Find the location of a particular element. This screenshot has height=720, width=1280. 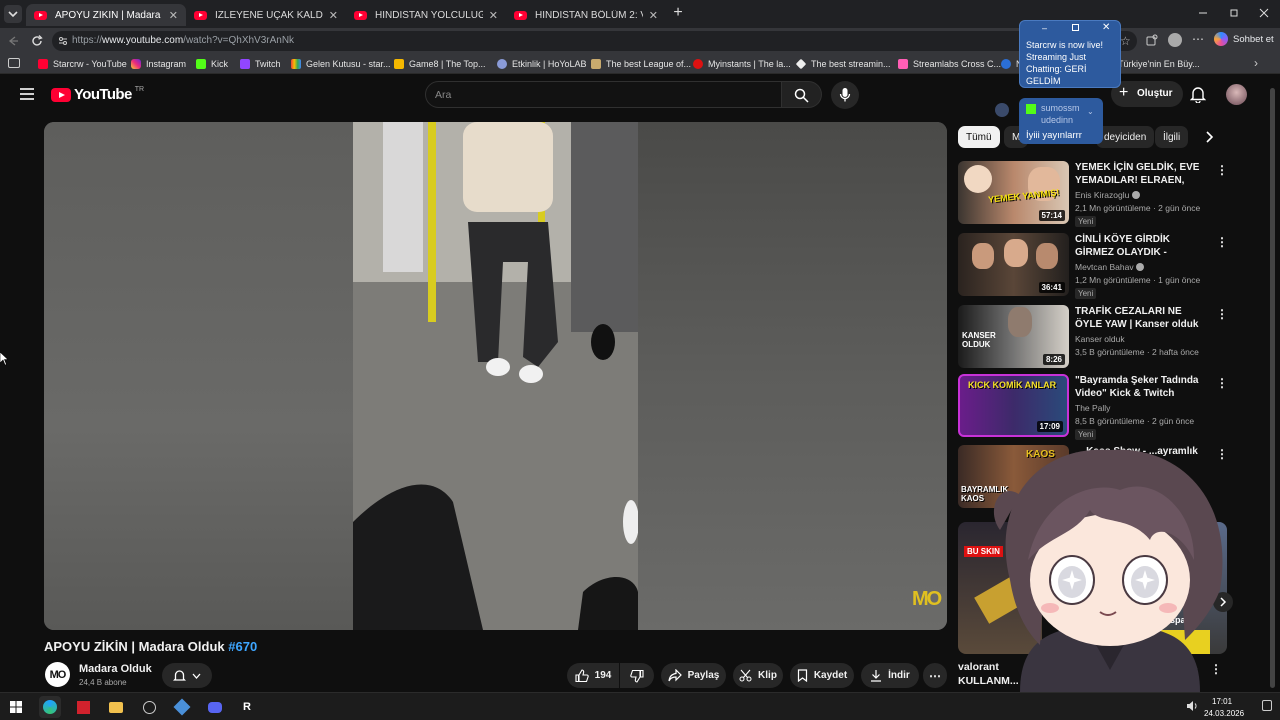

search-input: Ara is located at coordinates (603, 94).